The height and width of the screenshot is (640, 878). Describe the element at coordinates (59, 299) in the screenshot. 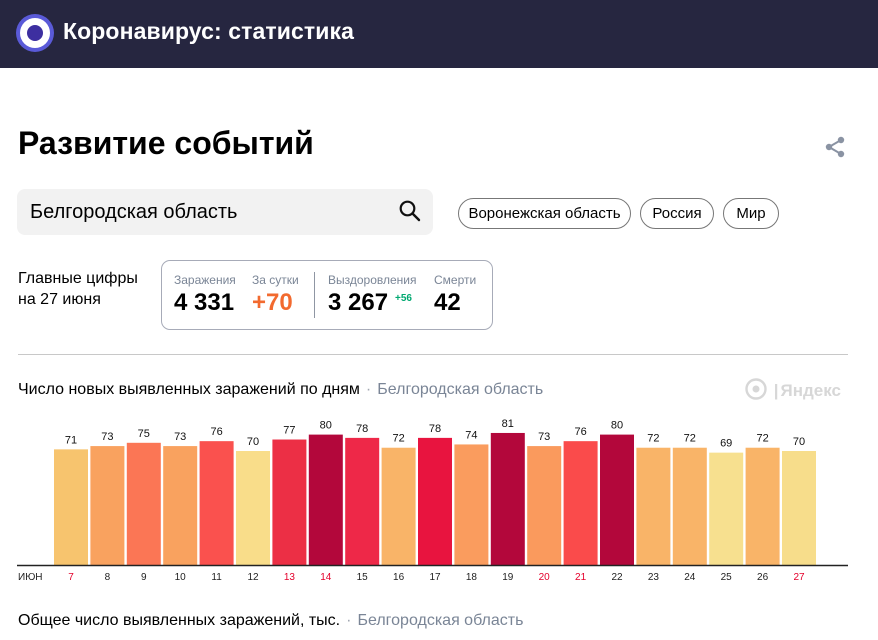

I see `main-figures-date: на 27 июня` at that location.